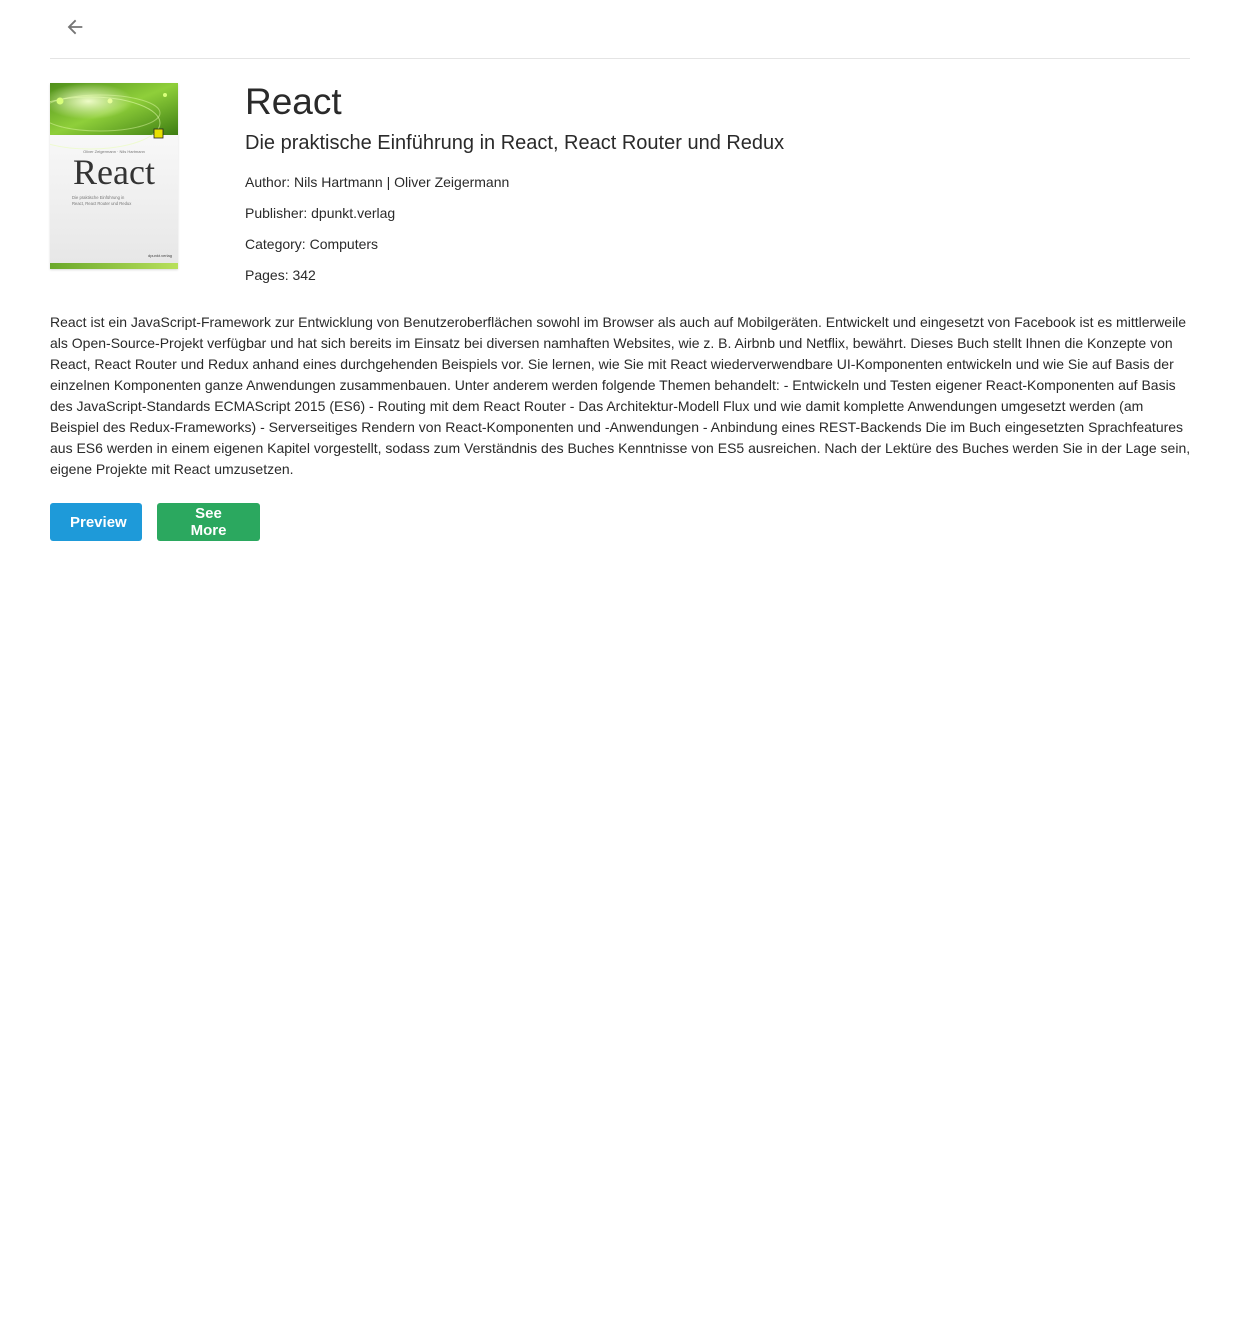 This screenshot has height=1330, width=1240. I want to click on see-more-button: See More, so click(208, 522).